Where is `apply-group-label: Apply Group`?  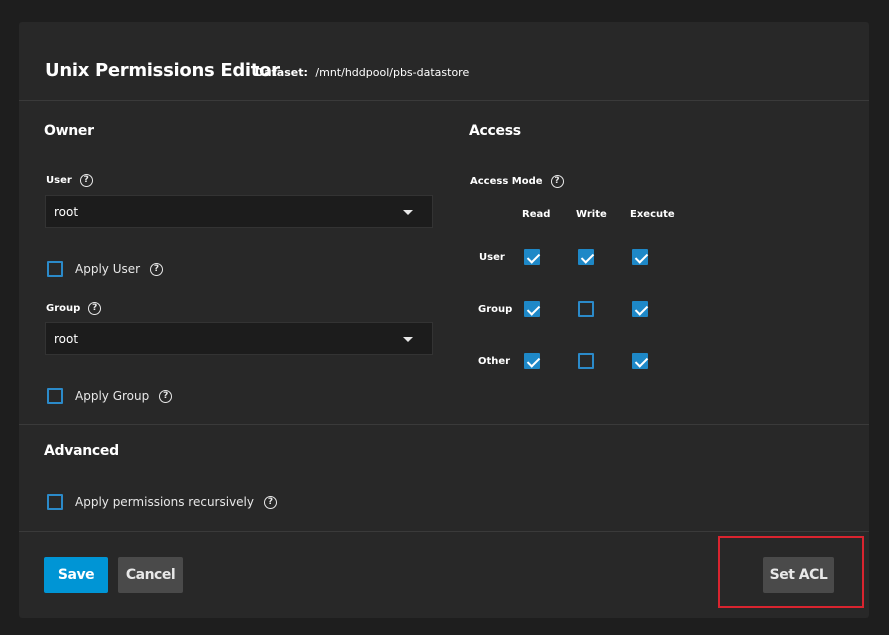
apply-group-label: Apply Group is located at coordinates (112, 396).